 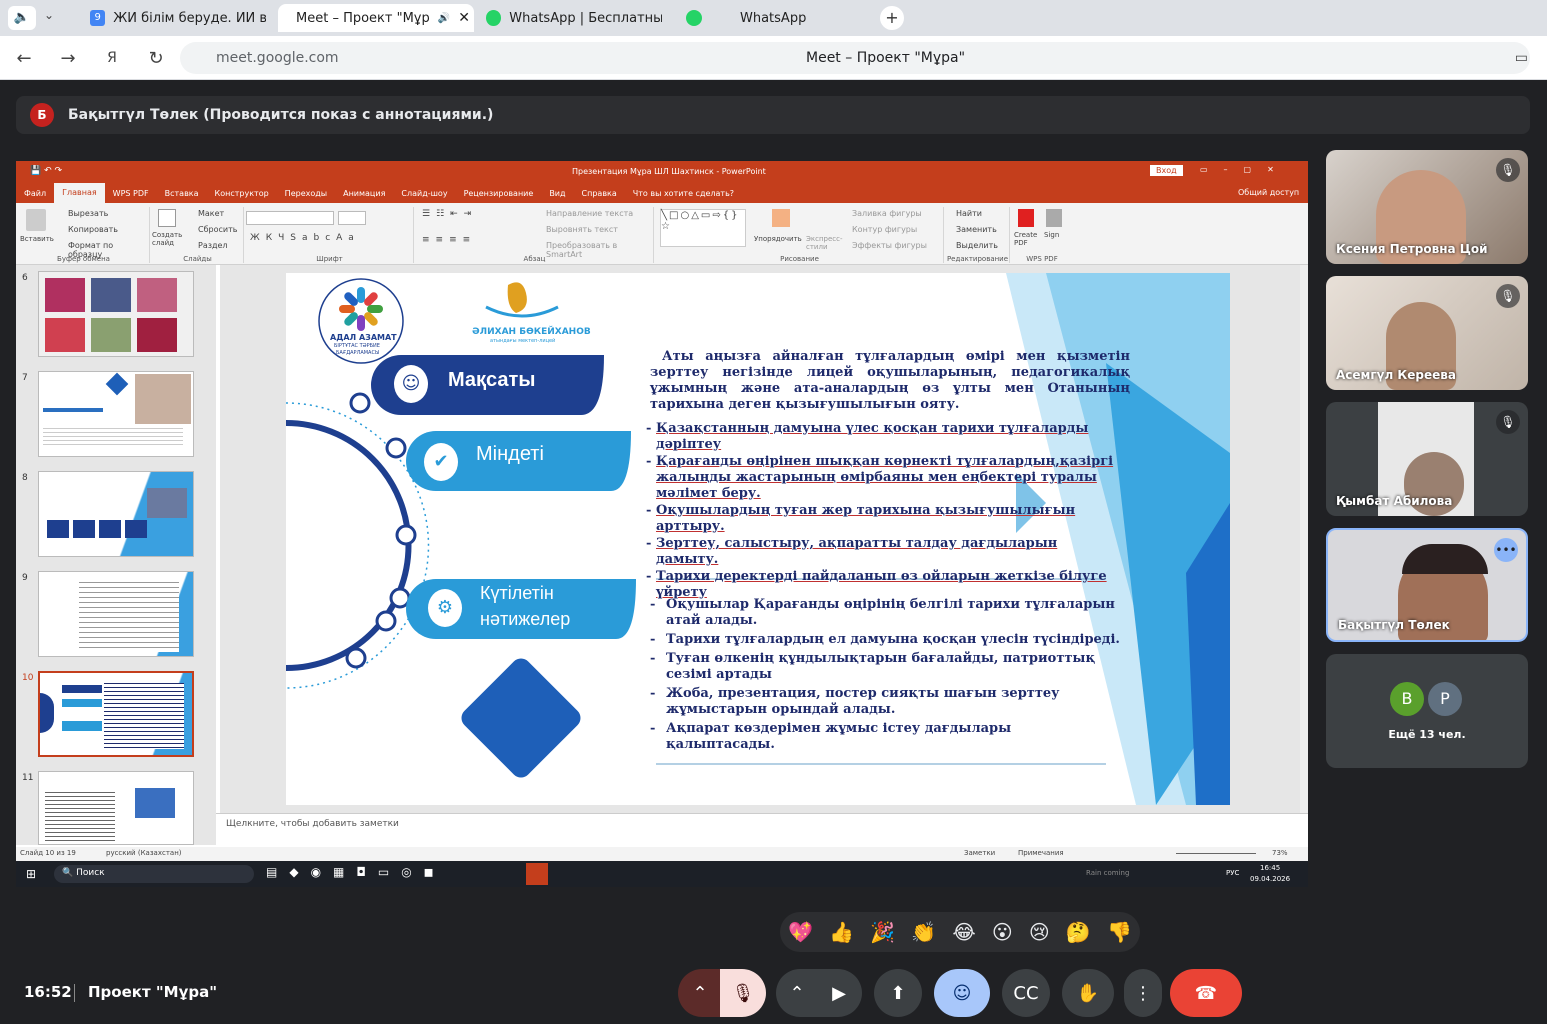 What do you see at coordinates (977, 245) in the screenshot?
I see `select-button: Выделить` at bounding box center [977, 245].